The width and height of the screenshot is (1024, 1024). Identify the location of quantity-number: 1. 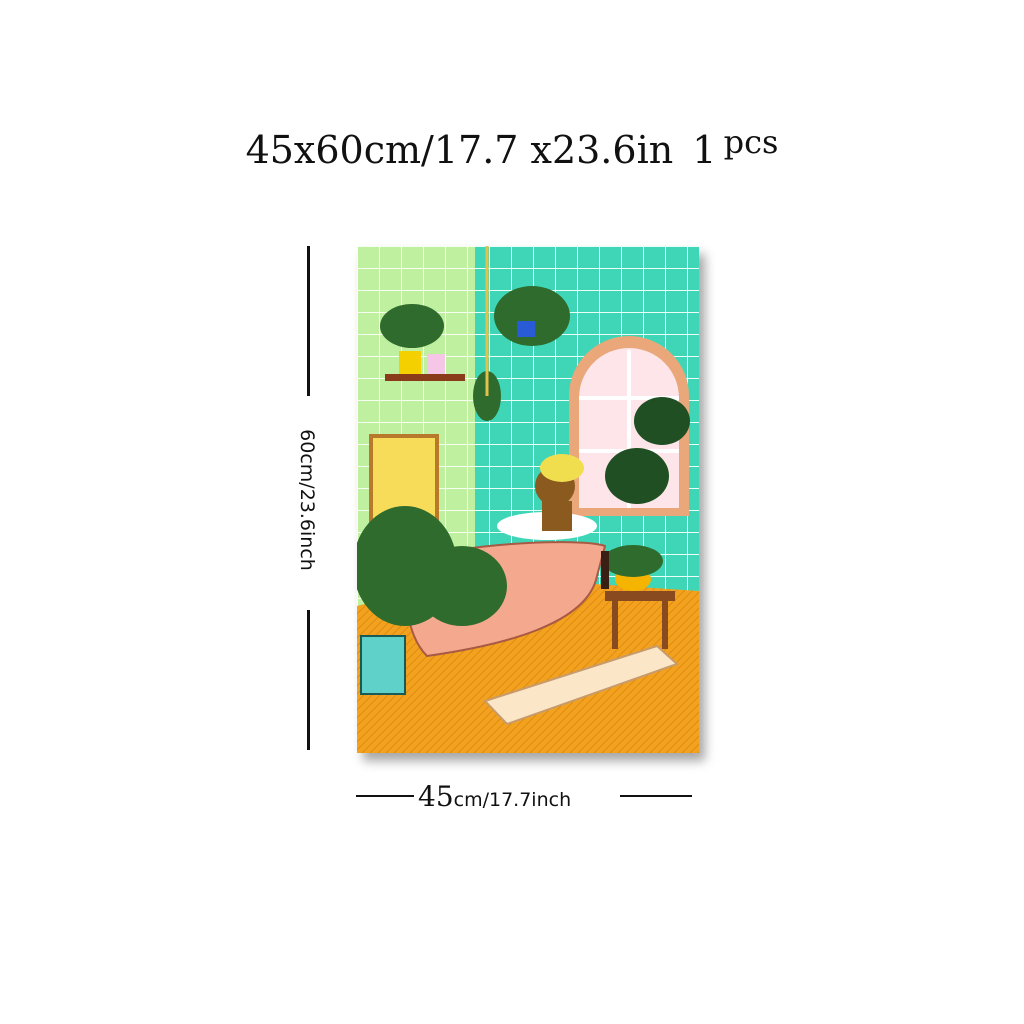
(704, 150).